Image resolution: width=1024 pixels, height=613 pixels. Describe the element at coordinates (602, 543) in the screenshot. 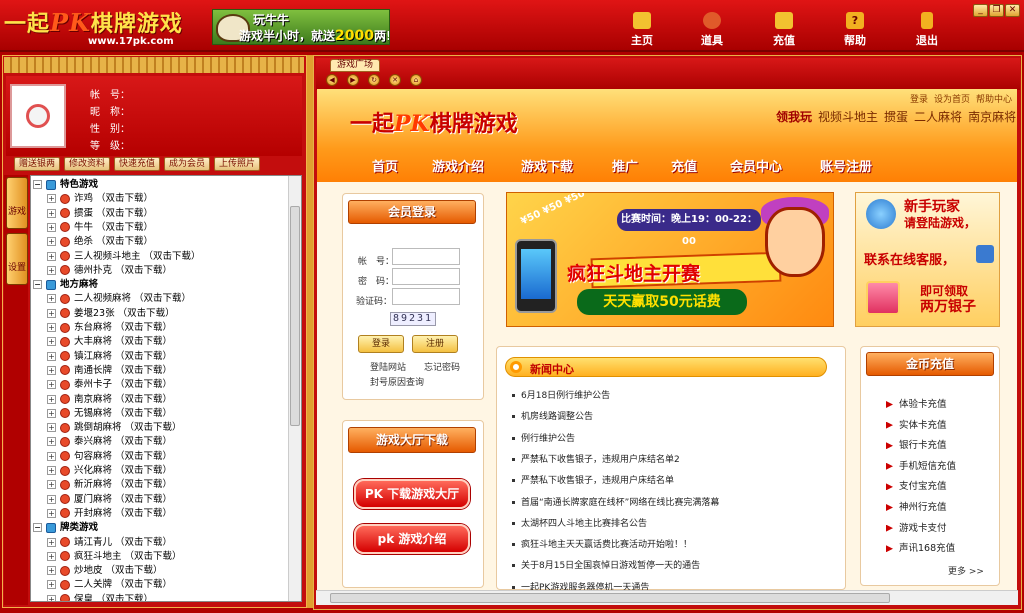

I see `news-item: 疯狂斗地主天天赢话费比赛活动开始啦！！` at that location.